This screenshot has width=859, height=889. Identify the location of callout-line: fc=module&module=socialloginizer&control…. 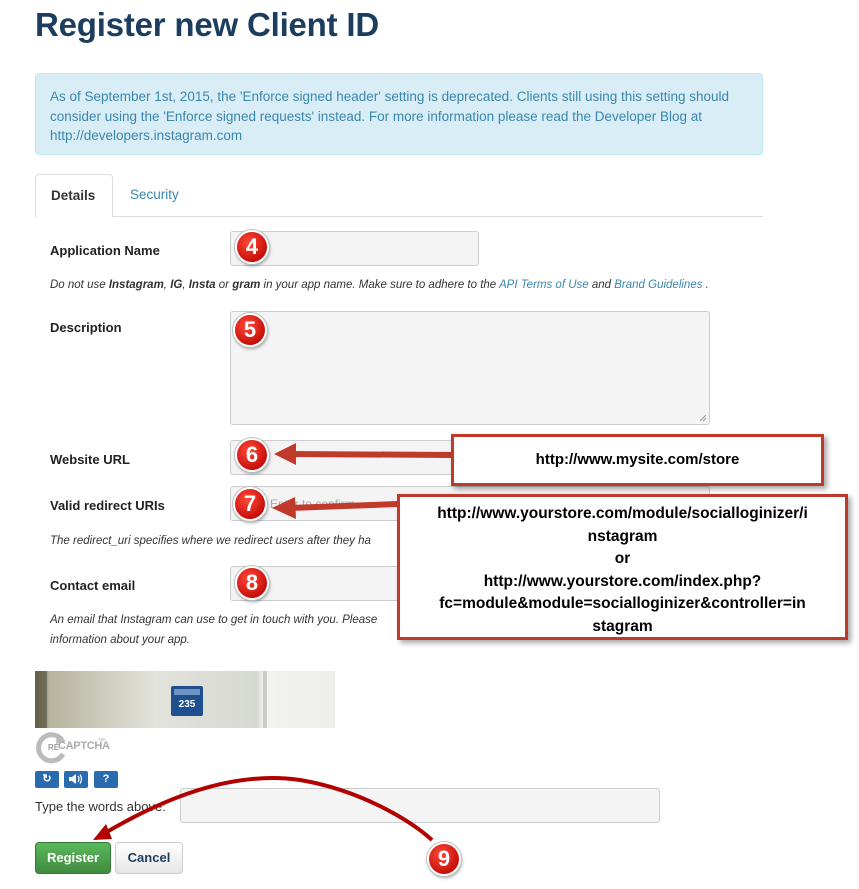
(622, 603).